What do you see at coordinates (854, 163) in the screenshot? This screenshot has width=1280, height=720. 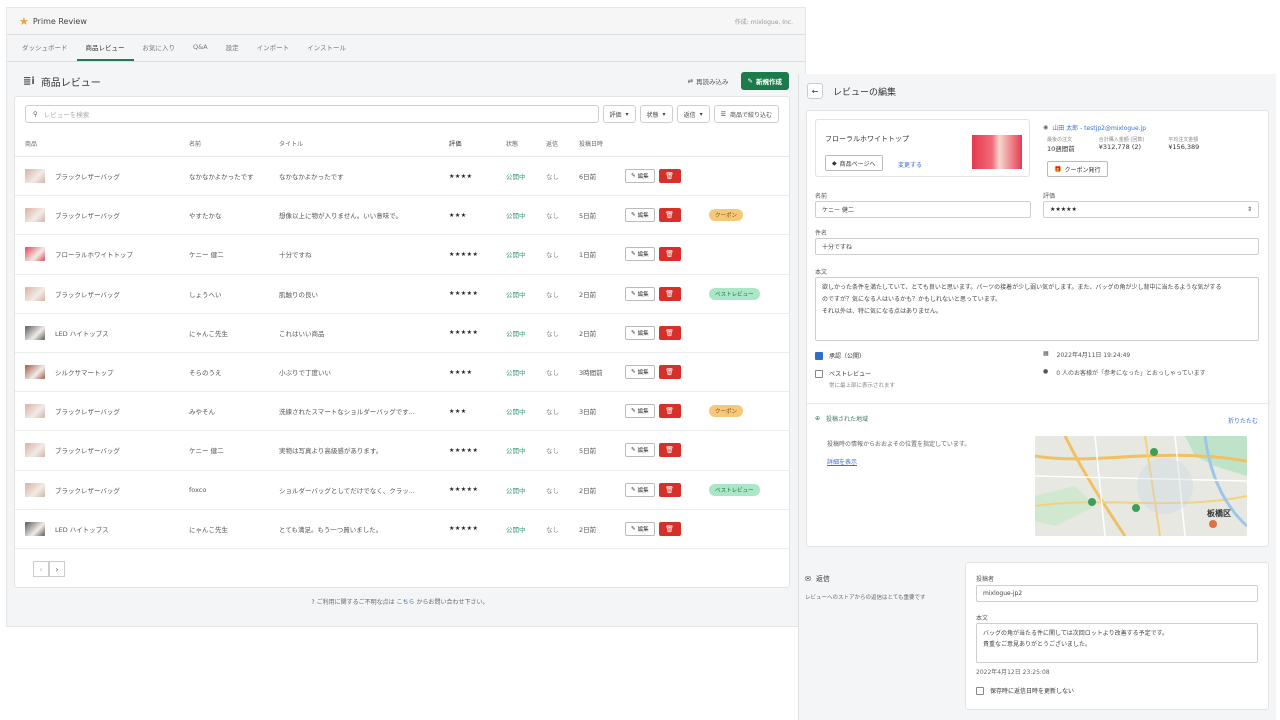 I see `product-page-button: ◆ 商品ページへ` at bounding box center [854, 163].